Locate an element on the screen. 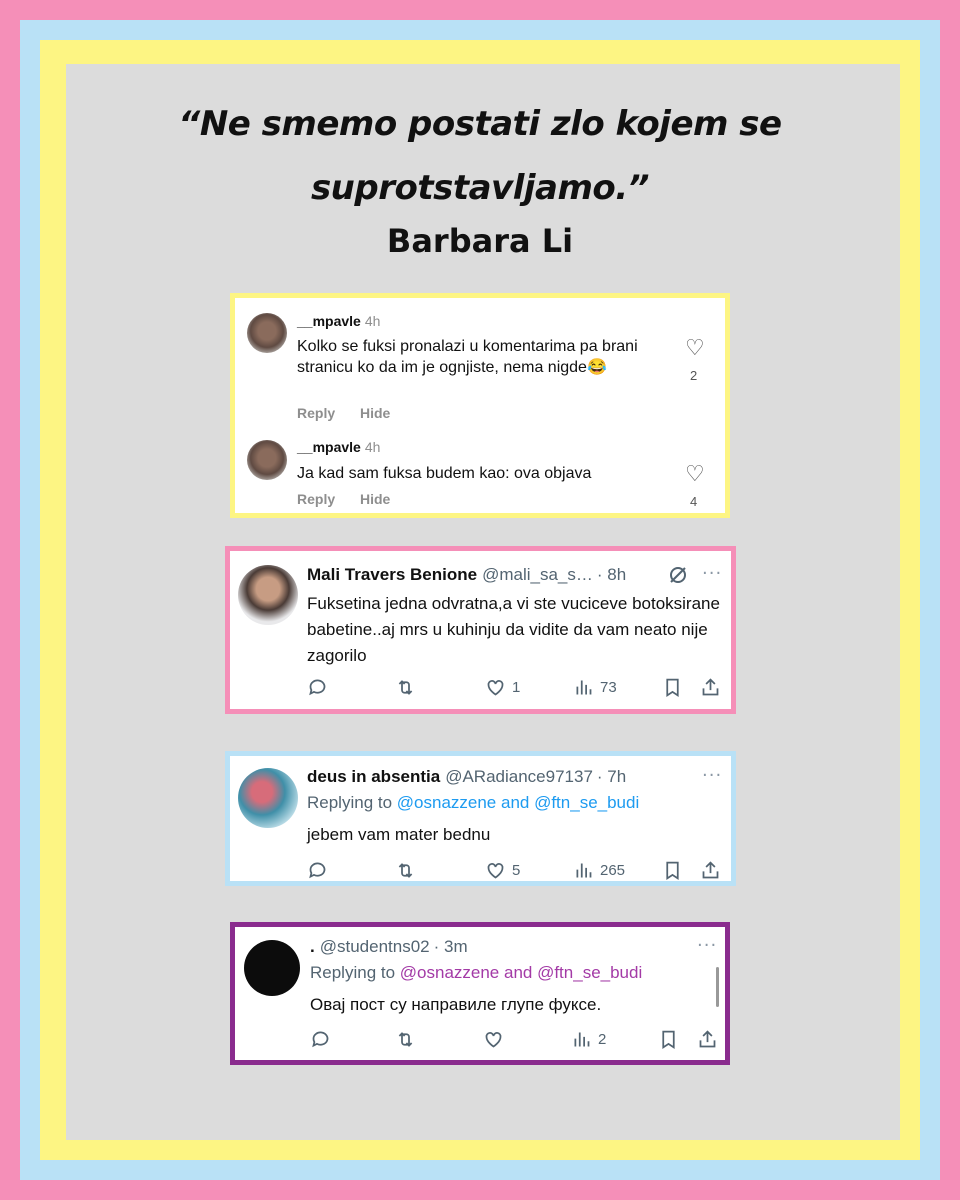  tweet-time: · 3m is located at coordinates (450, 946).